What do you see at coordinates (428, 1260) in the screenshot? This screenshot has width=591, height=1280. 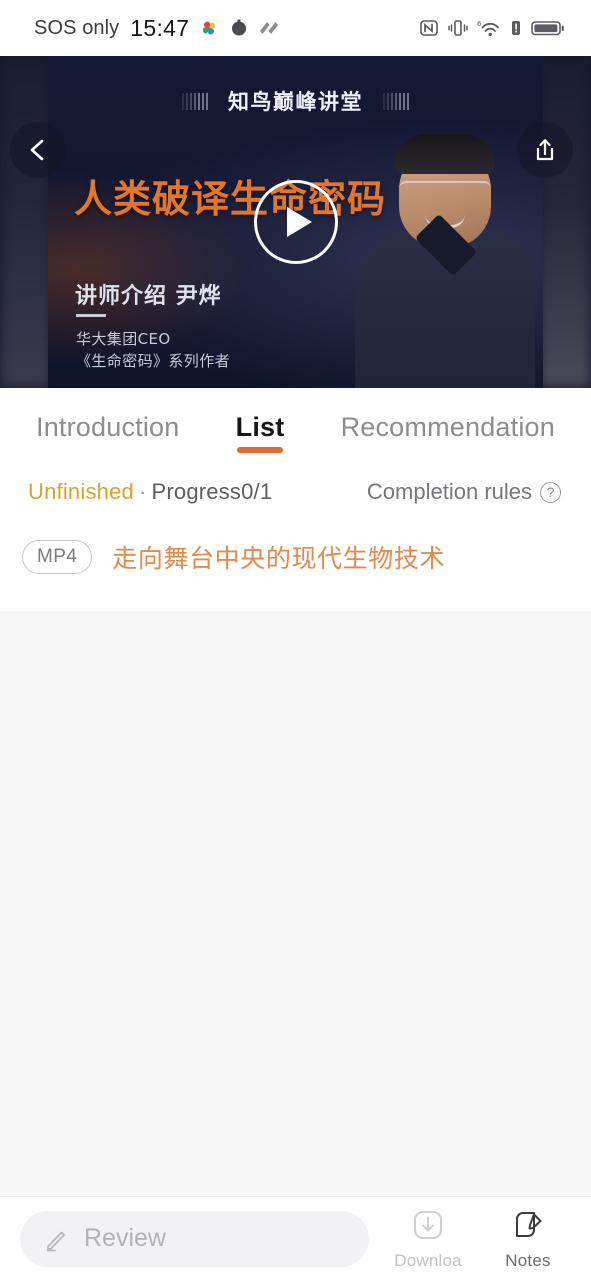 I see `download-label: Downloa` at bounding box center [428, 1260].